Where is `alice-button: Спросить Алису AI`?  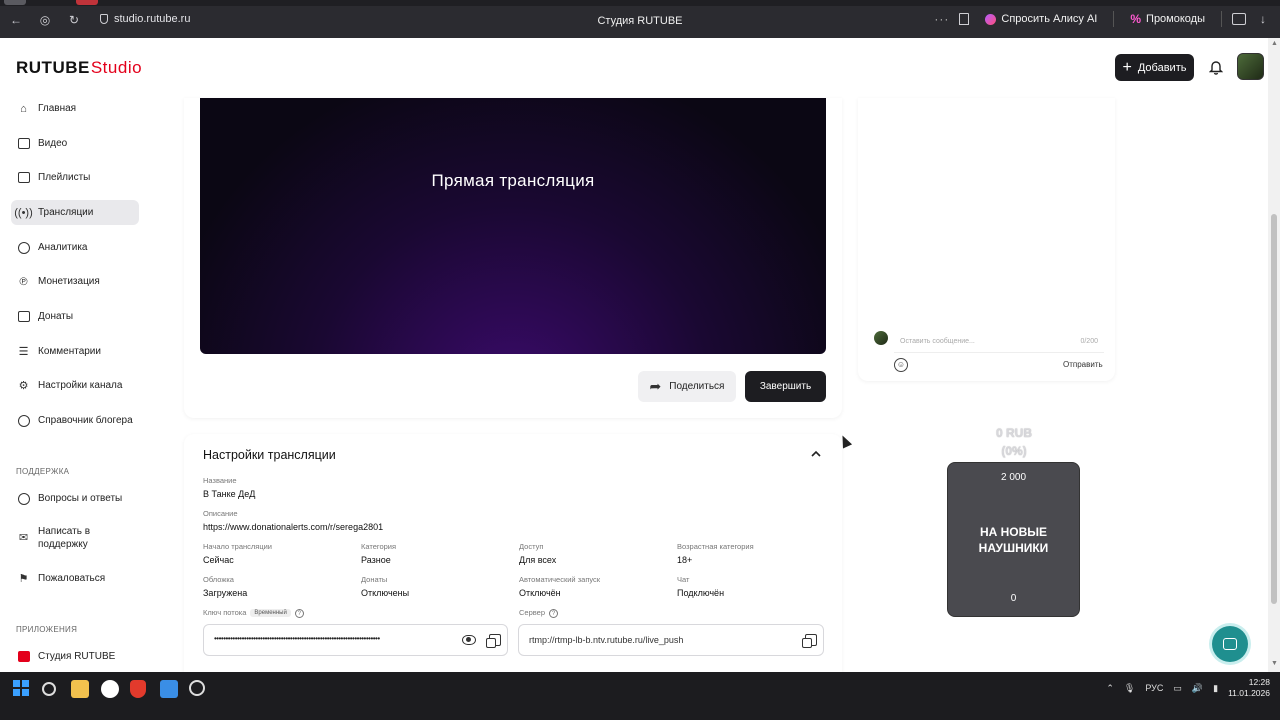 alice-button: Спросить Алису AI is located at coordinates (1041, 19).